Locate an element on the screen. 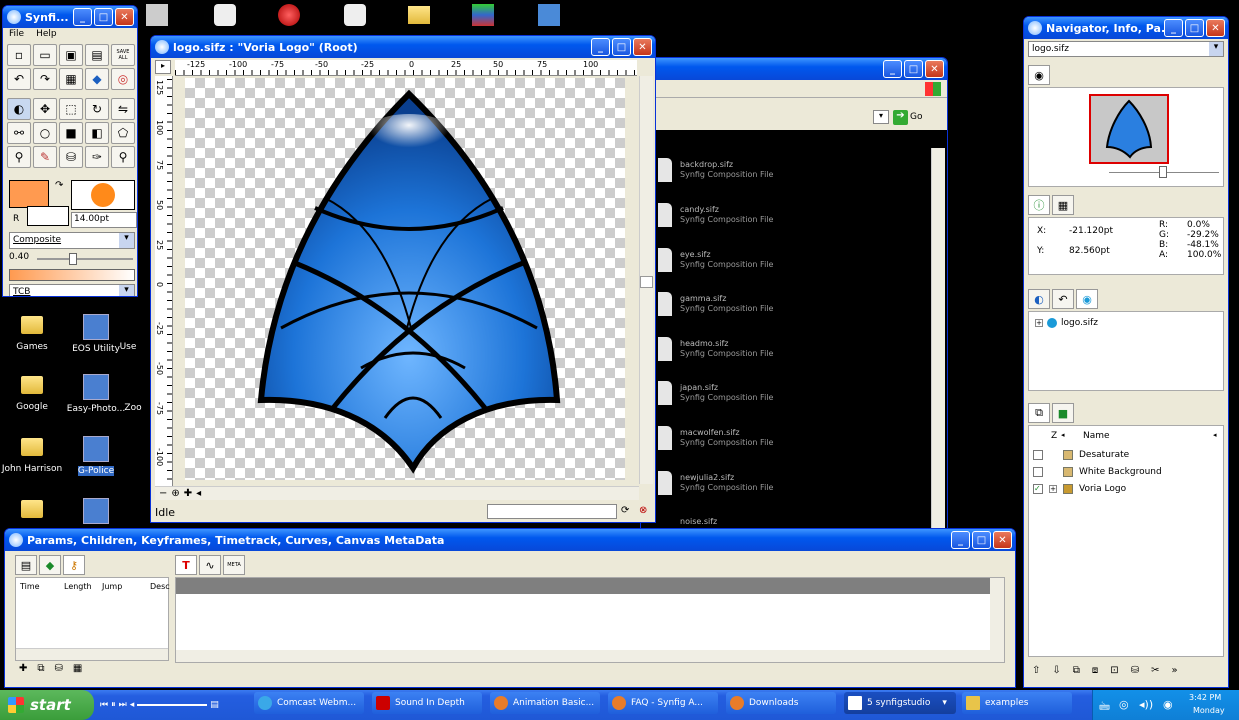 Image resolution: width=1239 pixels, height=720 pixels. open-file-icon: ▭ is located at coordinates (45, 55).